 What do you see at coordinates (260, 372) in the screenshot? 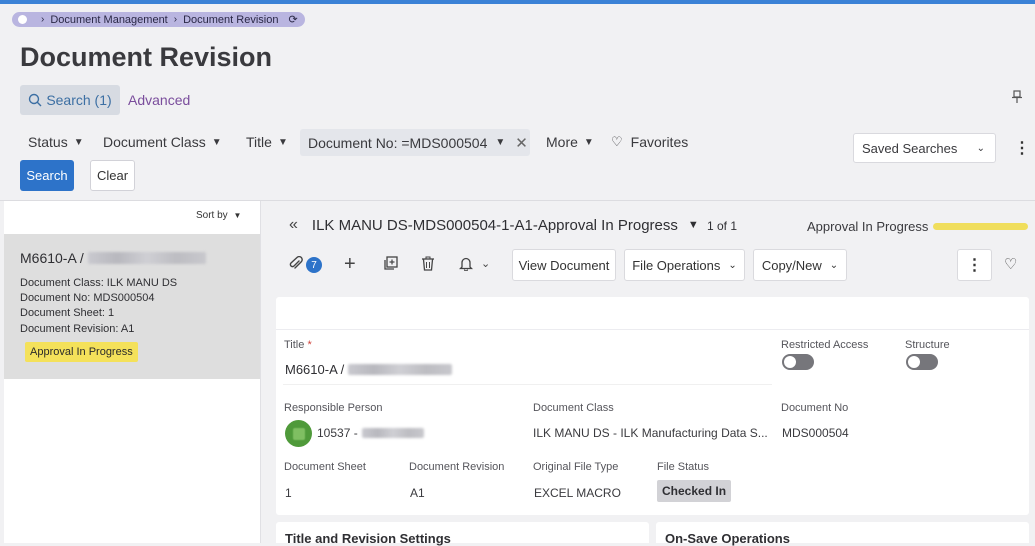
I see `panel-divider` at bounding box center [260, 372].